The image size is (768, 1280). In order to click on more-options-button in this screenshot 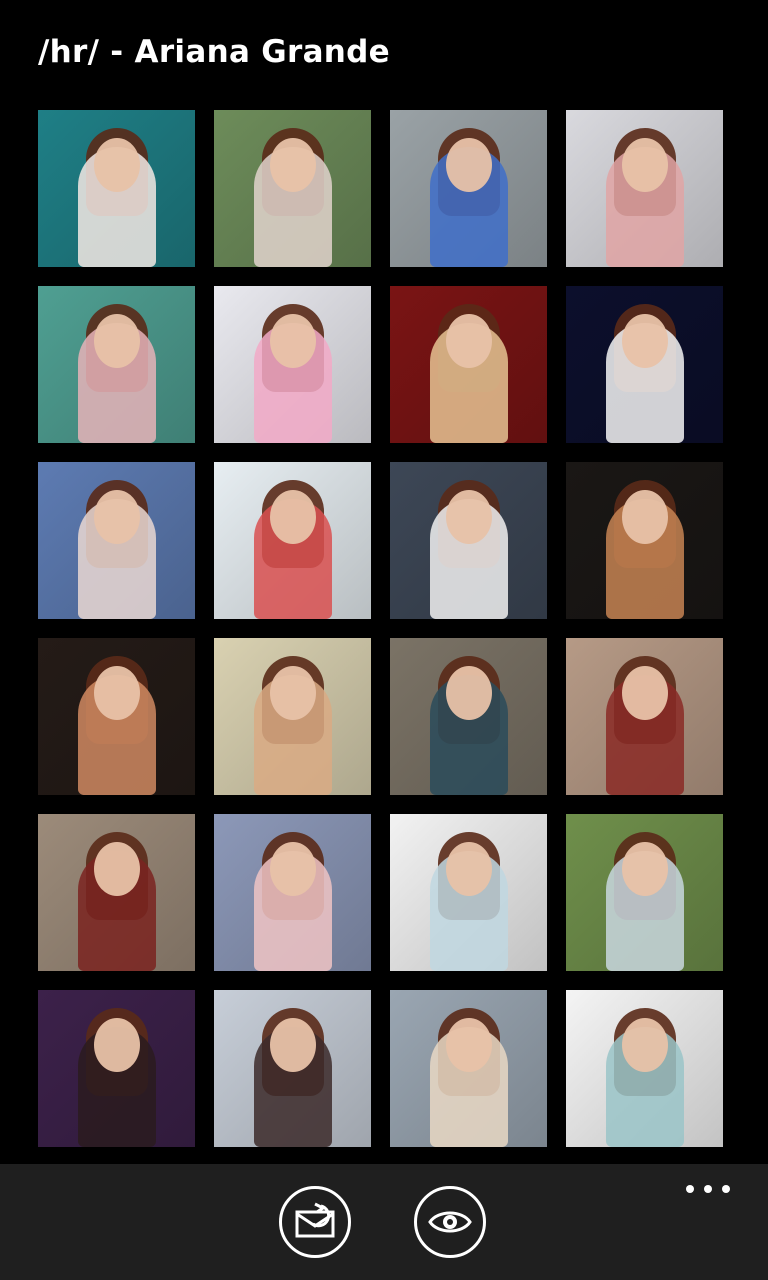, I will do `click(708, 1189)`.